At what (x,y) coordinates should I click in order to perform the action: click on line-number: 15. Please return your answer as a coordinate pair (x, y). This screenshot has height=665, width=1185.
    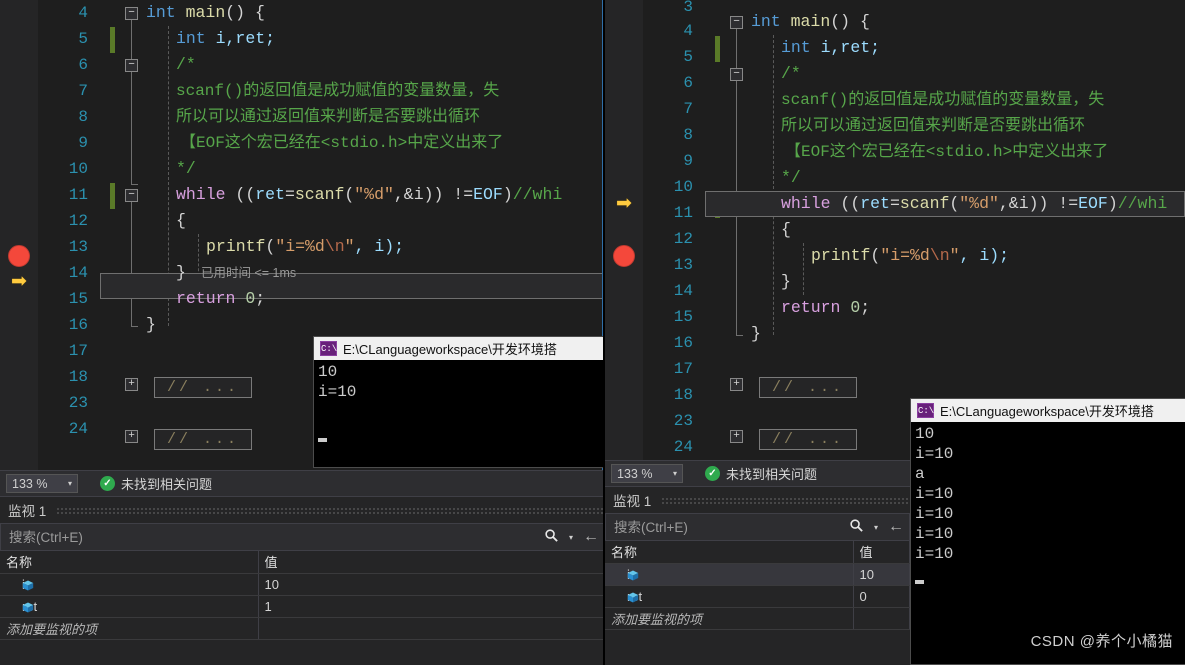
    Looking at the image, I should click on (78, 299).